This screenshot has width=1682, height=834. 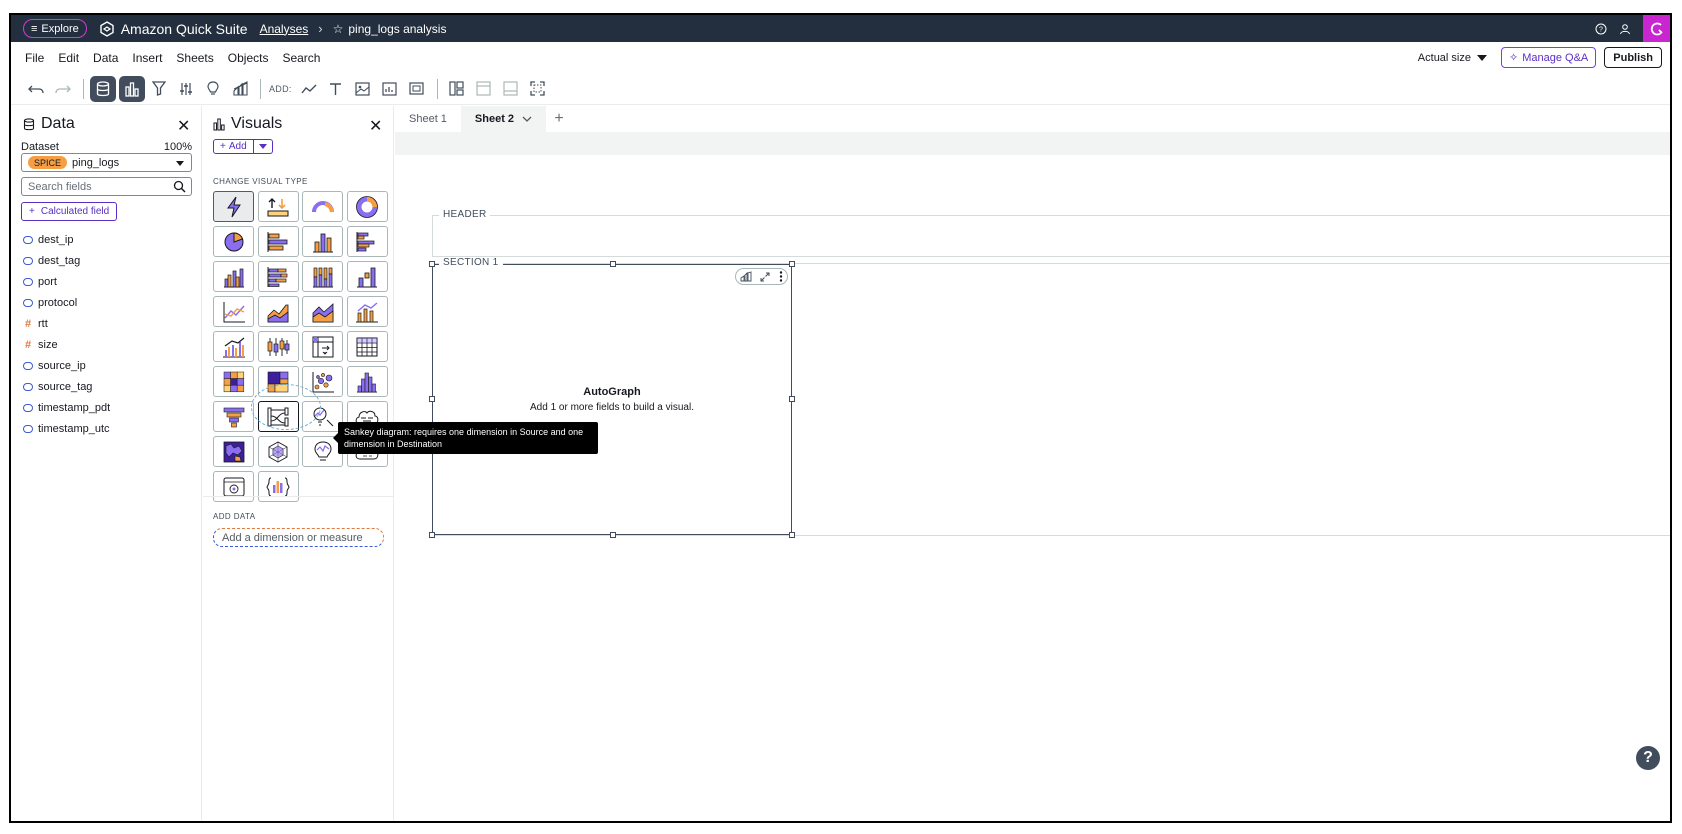 I want to click on header-layout-icon, so click(x=484, y=89).